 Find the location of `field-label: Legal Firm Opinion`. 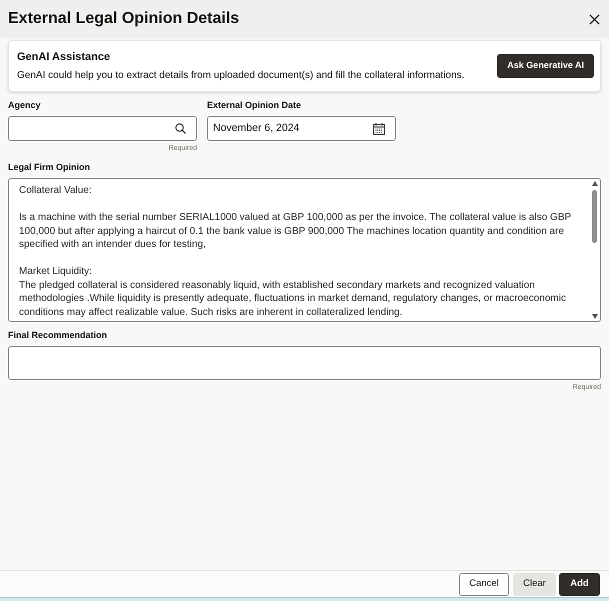

field-label: Legal Firm Opinion is located at coordinates (49, 167).